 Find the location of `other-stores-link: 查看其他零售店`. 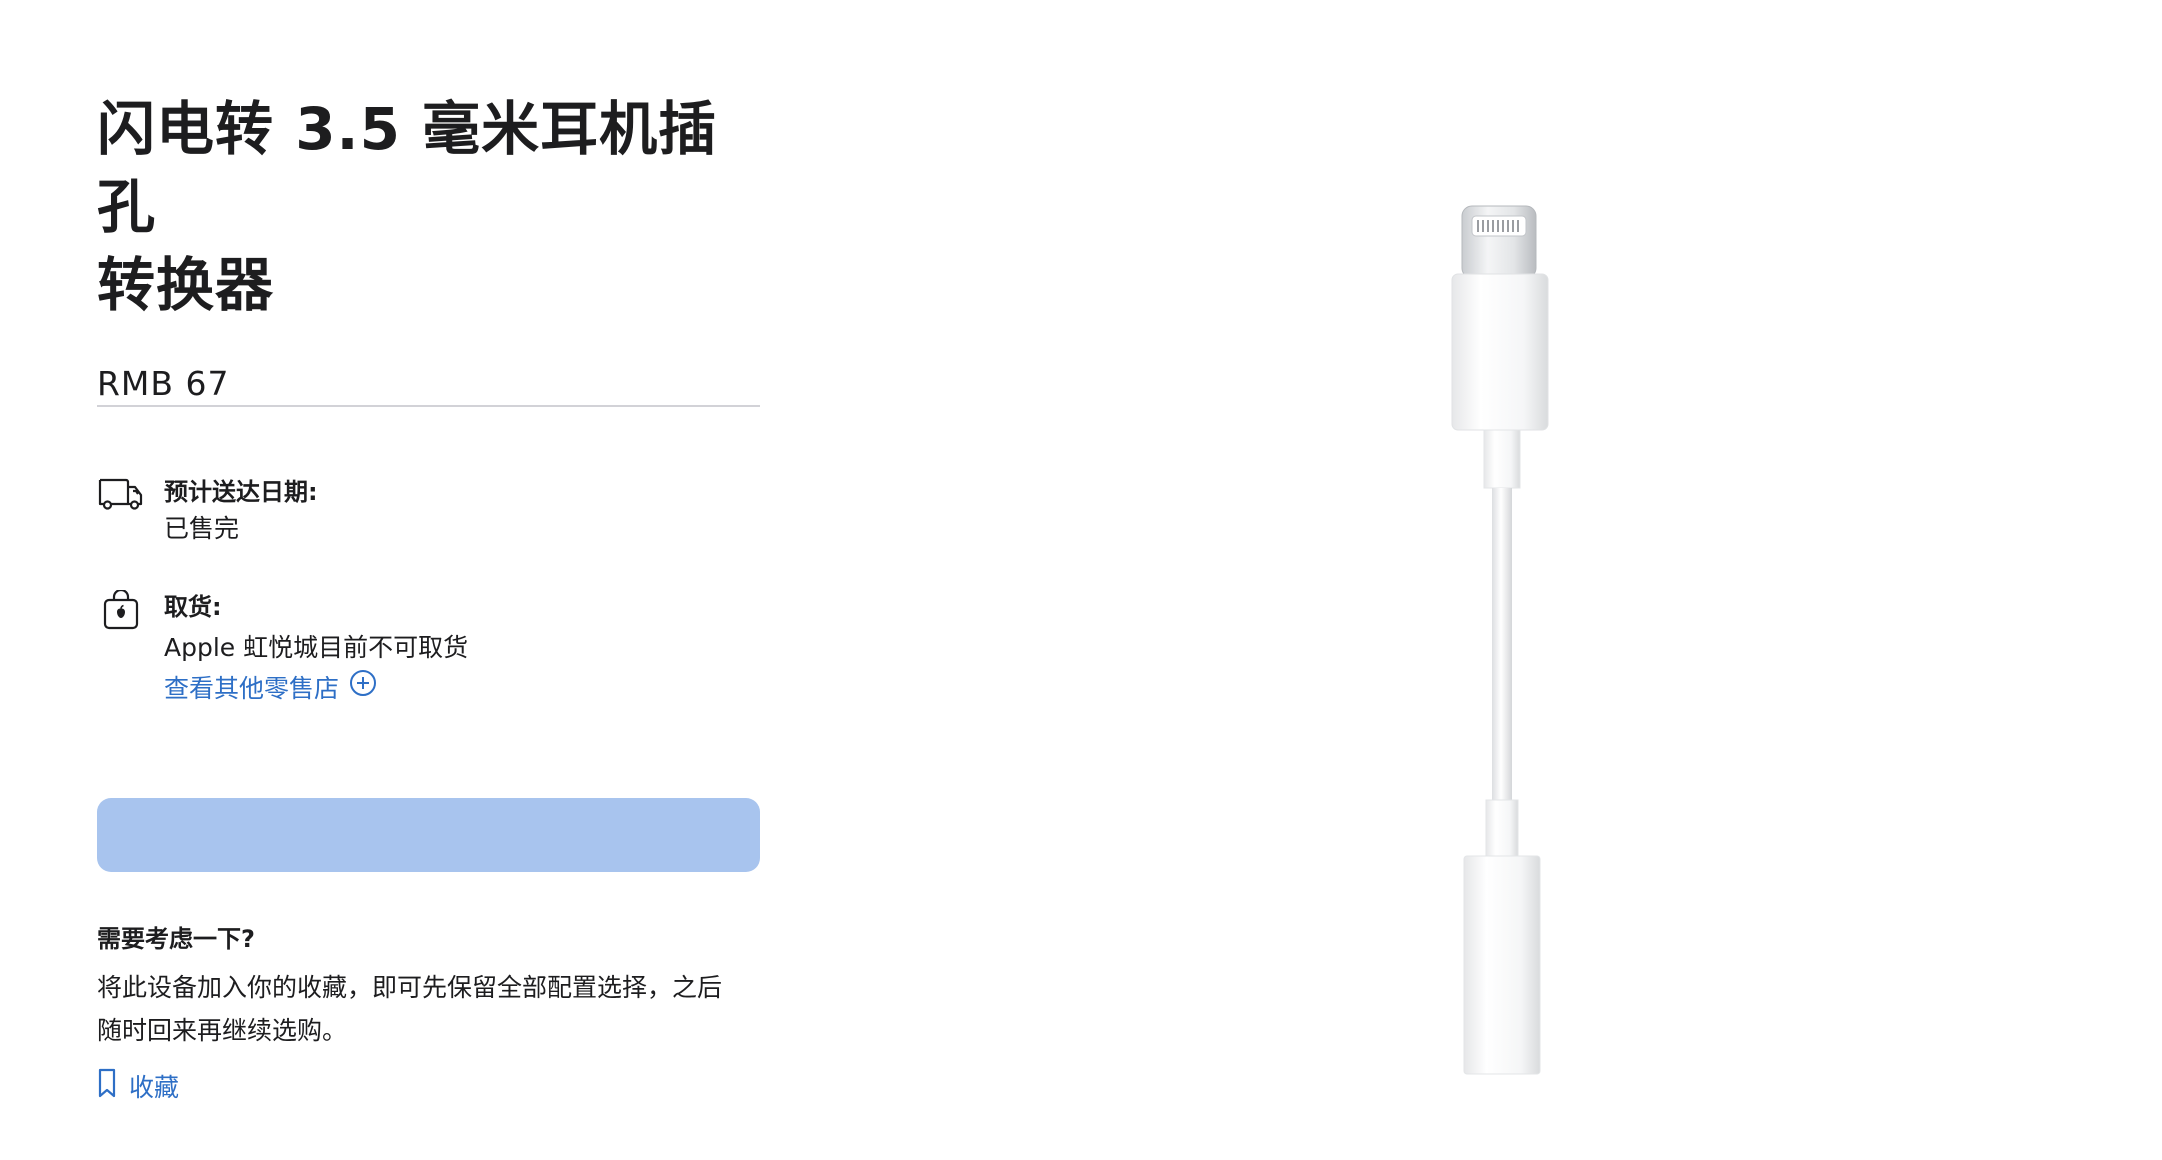

other-stores-link: 查看其他零售店 is located at coordinates (270, 689).